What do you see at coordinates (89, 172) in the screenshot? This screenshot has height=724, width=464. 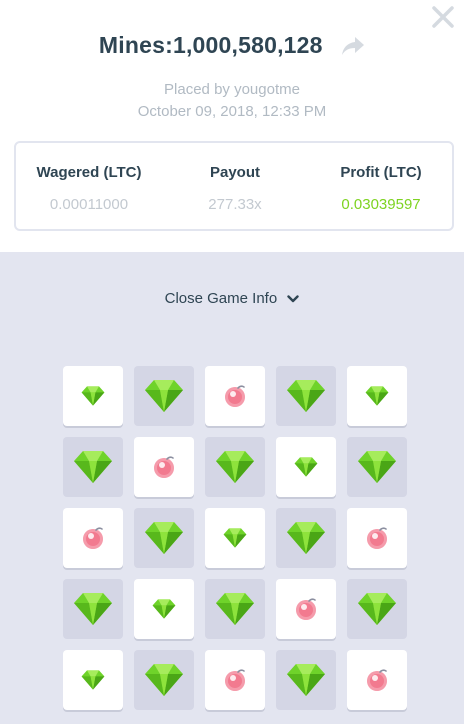 I see `stat-label: Wagered (LTC)` at bounding box center [89, 172].